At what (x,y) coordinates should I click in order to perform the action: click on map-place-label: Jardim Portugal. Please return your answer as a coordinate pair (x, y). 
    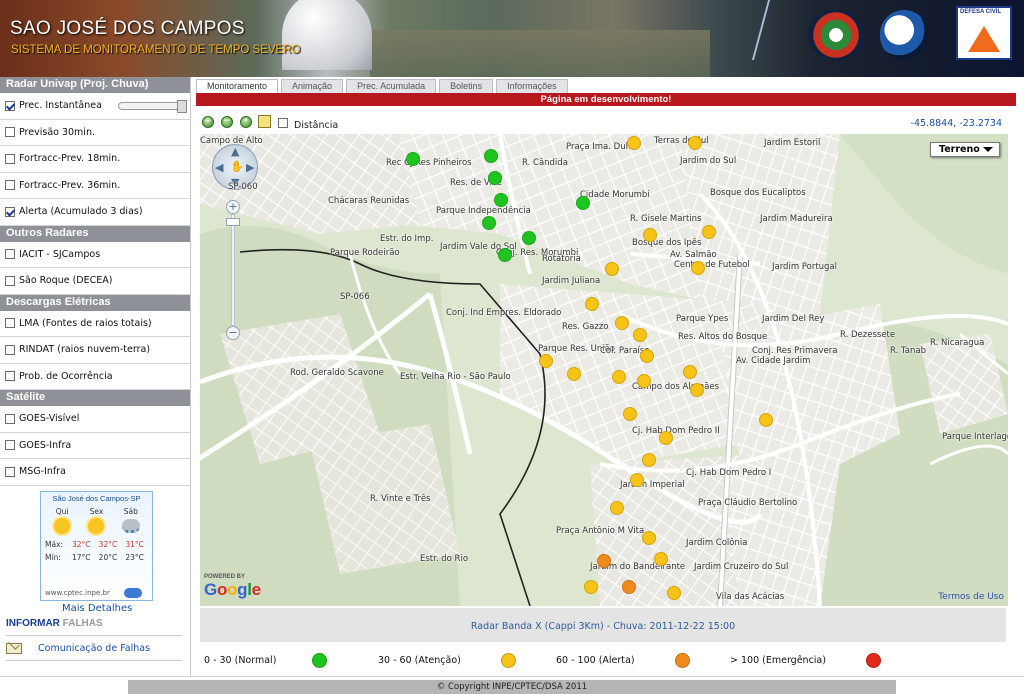
    Looking at the image, I should click on (805, 267).